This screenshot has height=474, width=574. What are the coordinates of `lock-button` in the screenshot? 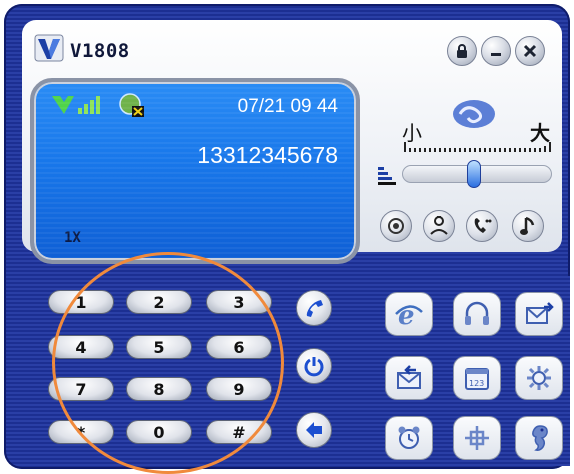 It's located at (462, 51).